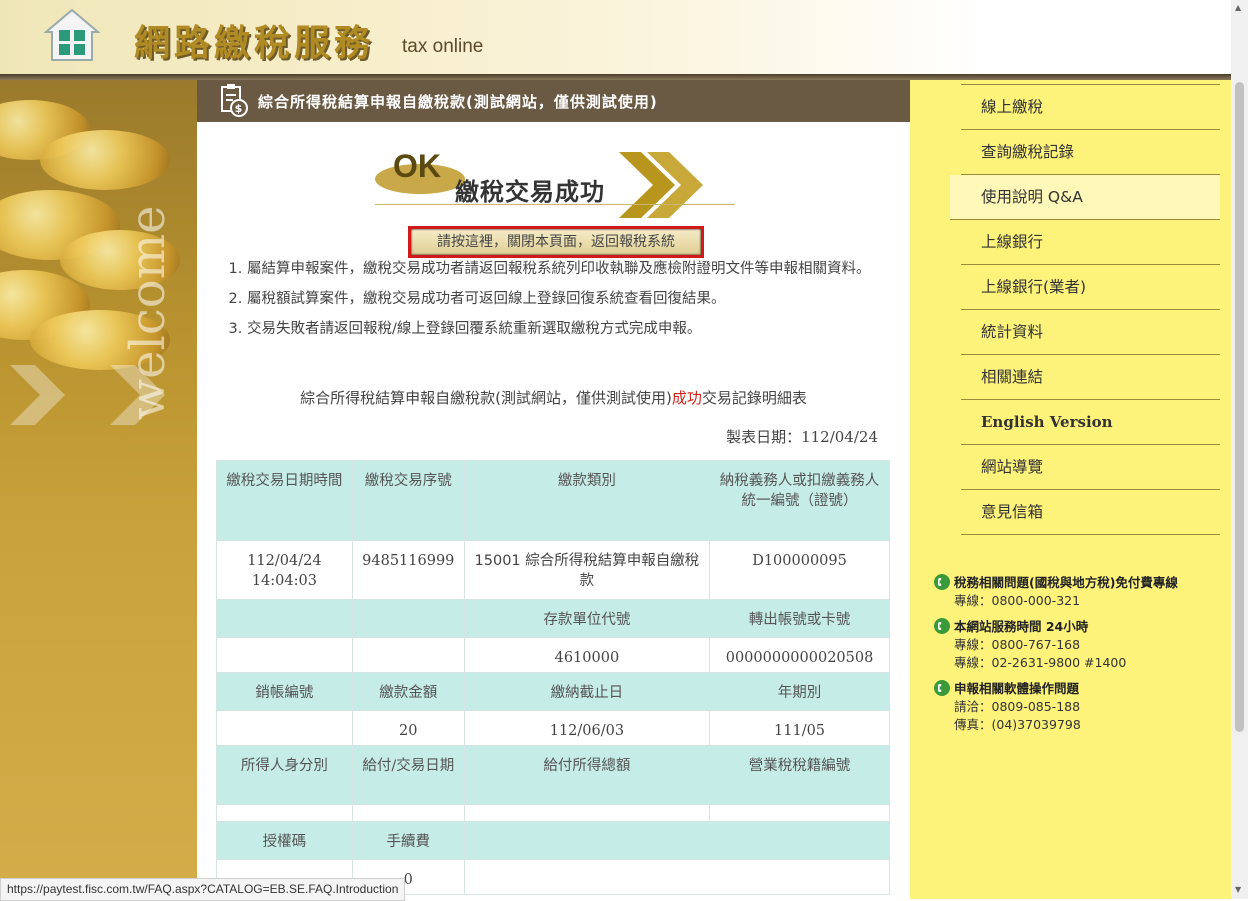 This screenshot has width=1248, height=901. I want to click on table-row: 4610000 0000000000020508, so click(553, 655).